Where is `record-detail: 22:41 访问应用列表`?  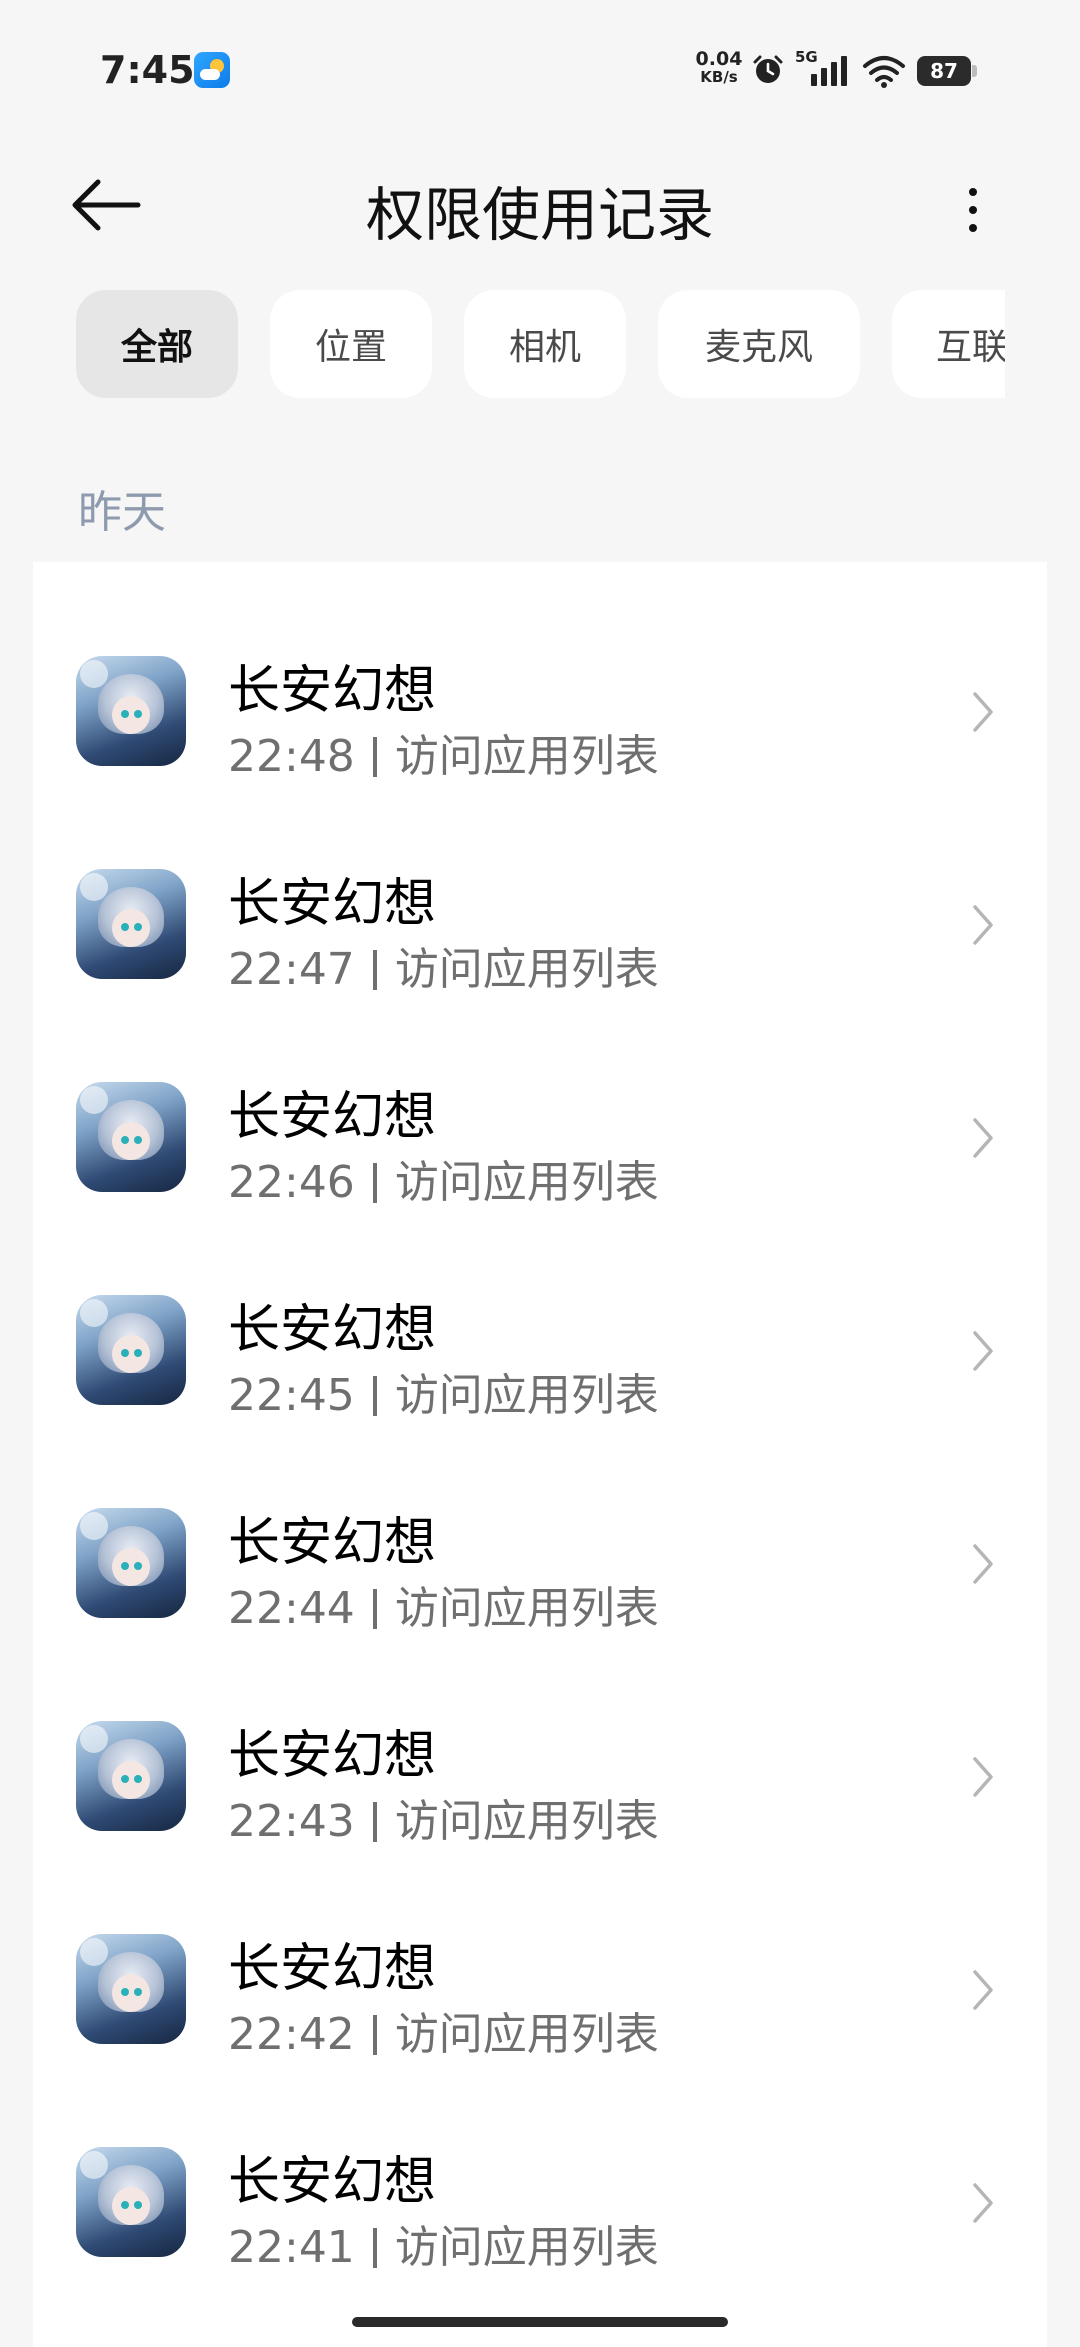 record-detail: 22:41 访问应用列表 is located at coordinates (443, 2243).